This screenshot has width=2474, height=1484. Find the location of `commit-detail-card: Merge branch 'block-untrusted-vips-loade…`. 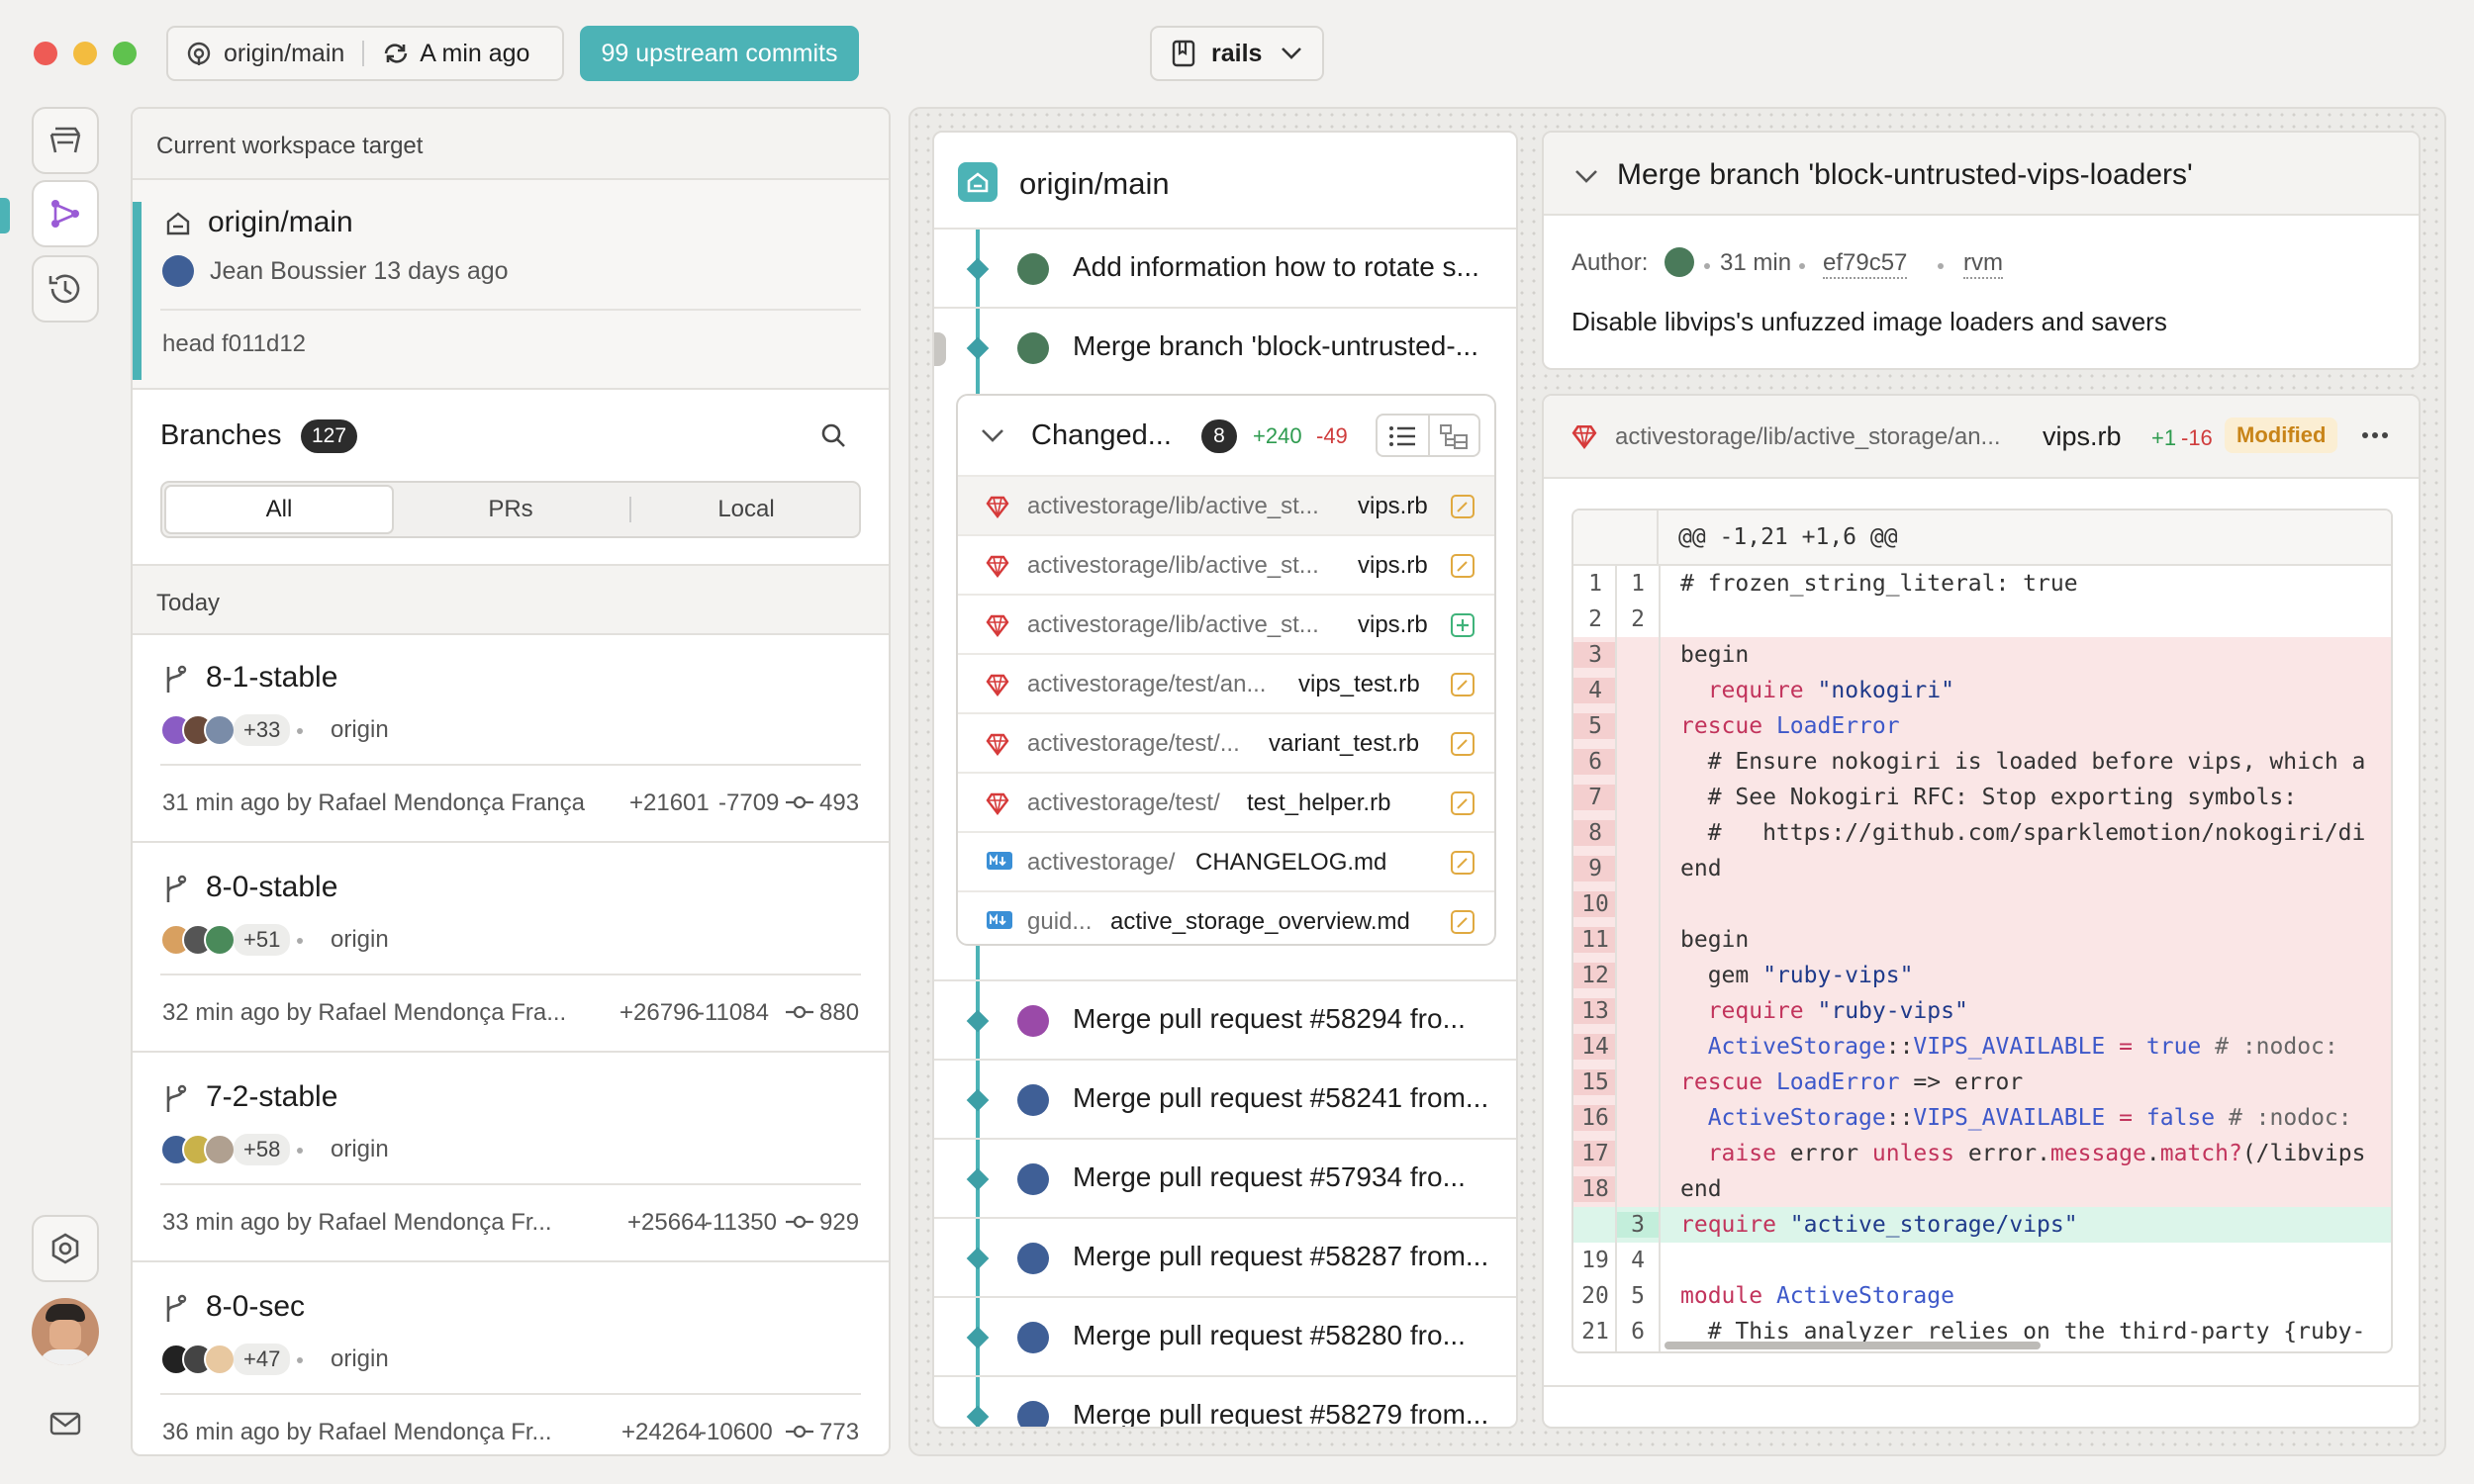

commit-detail-card: Merge branch 'block-untrusted-vips-loade… is located at coordinates (1982, 250).